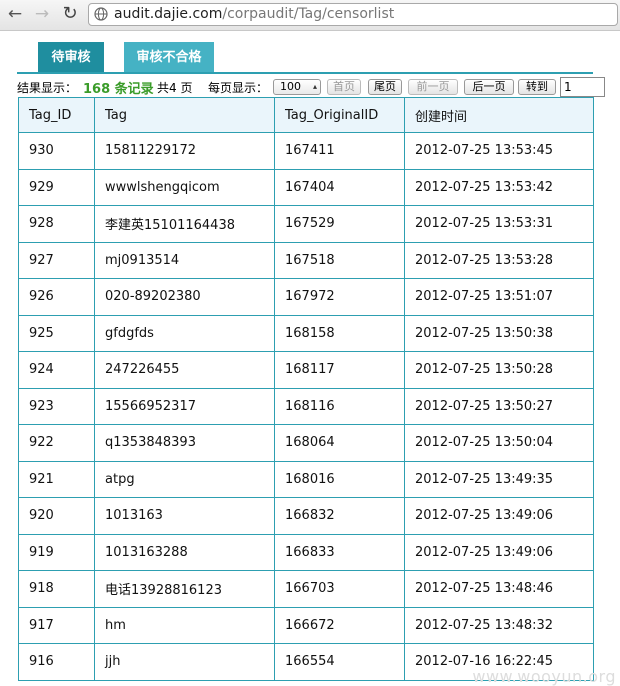 This screenshot has width=620, height=686. What do you see at coordinates (290, 86) in the screenshot?
I see `per-page-value: 100` at bounding box center [290, 86].